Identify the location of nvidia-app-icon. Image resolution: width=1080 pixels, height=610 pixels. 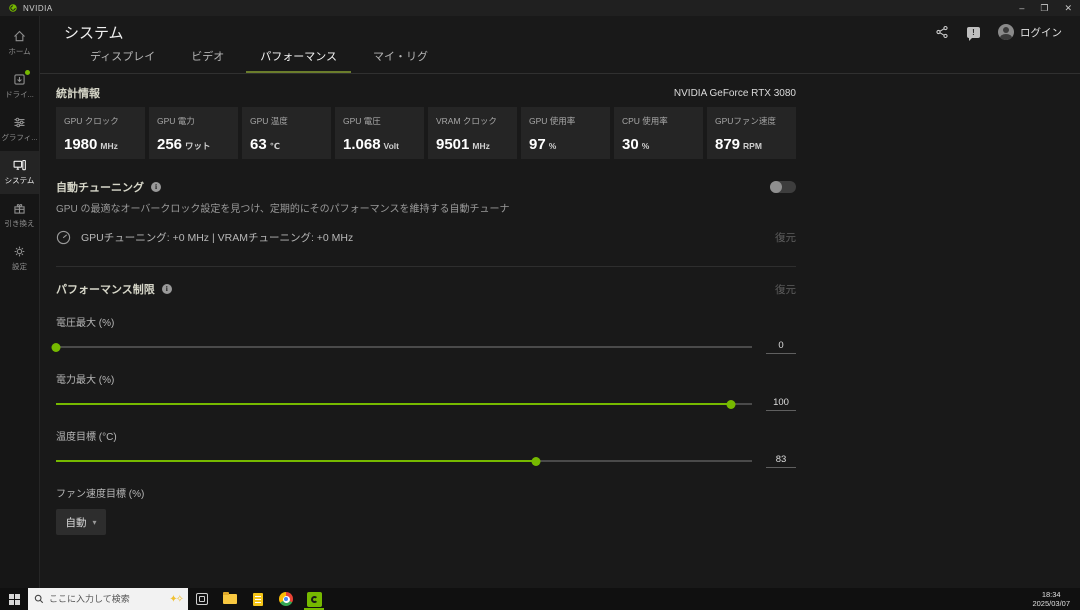
(314, 599).